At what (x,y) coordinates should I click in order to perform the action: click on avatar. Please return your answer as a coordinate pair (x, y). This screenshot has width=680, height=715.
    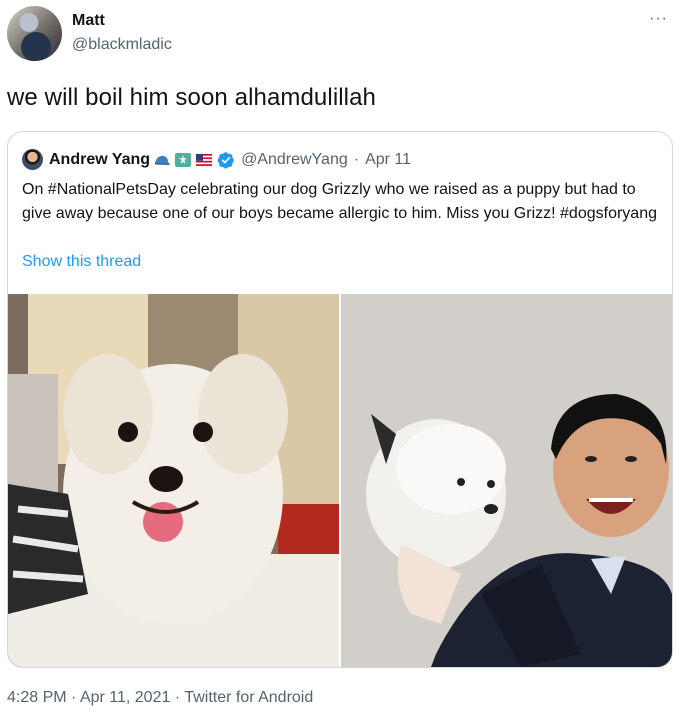
    Looking at the image, I should click on (34, 33).